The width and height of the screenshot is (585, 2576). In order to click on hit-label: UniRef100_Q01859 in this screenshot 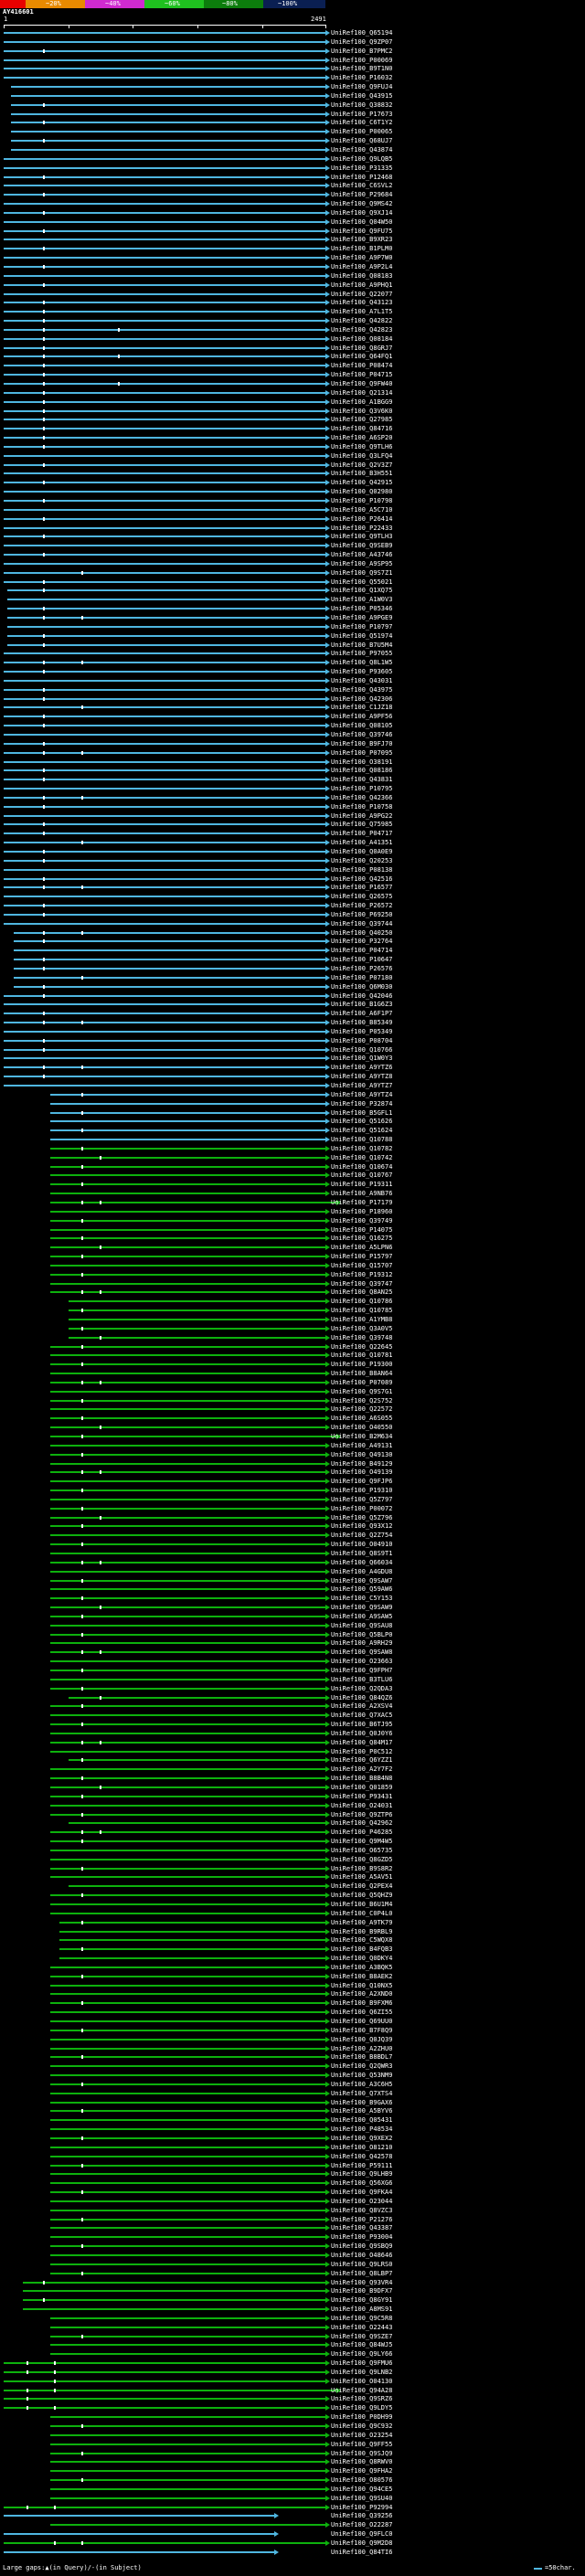, I will do `click(361, 1787)`.